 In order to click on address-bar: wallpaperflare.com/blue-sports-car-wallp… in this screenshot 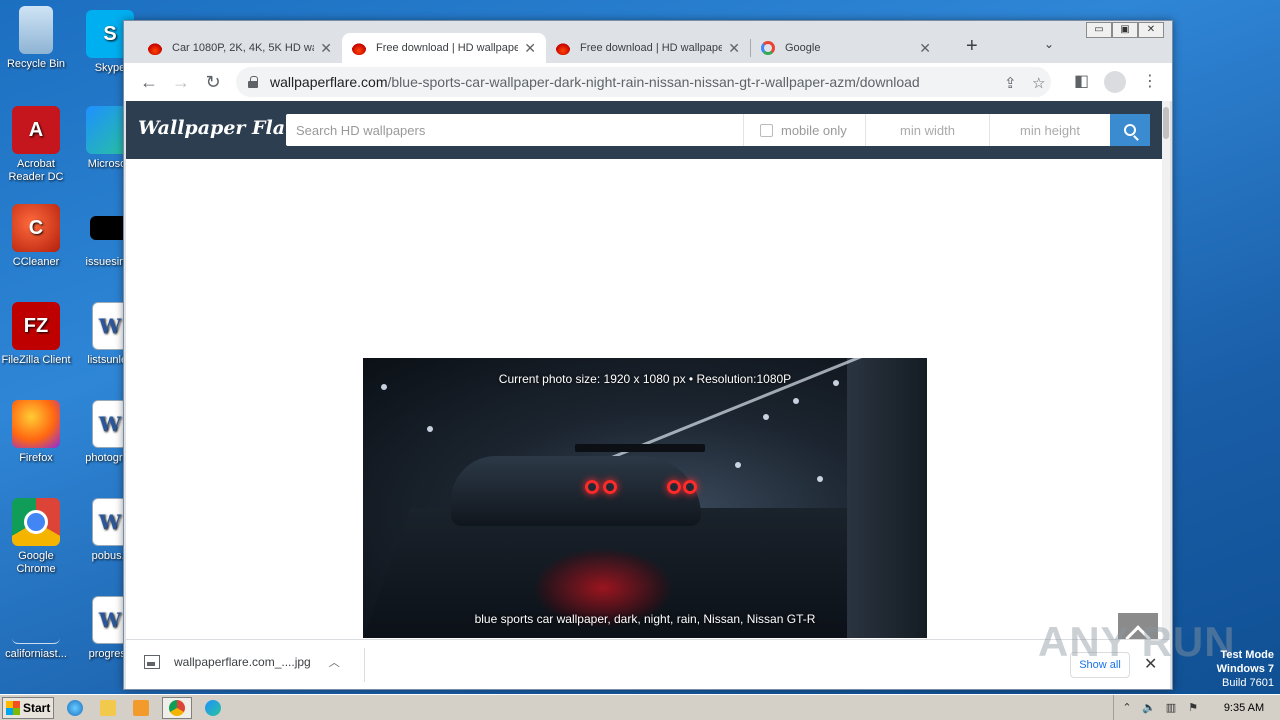, I will do `click(643, 82)`.